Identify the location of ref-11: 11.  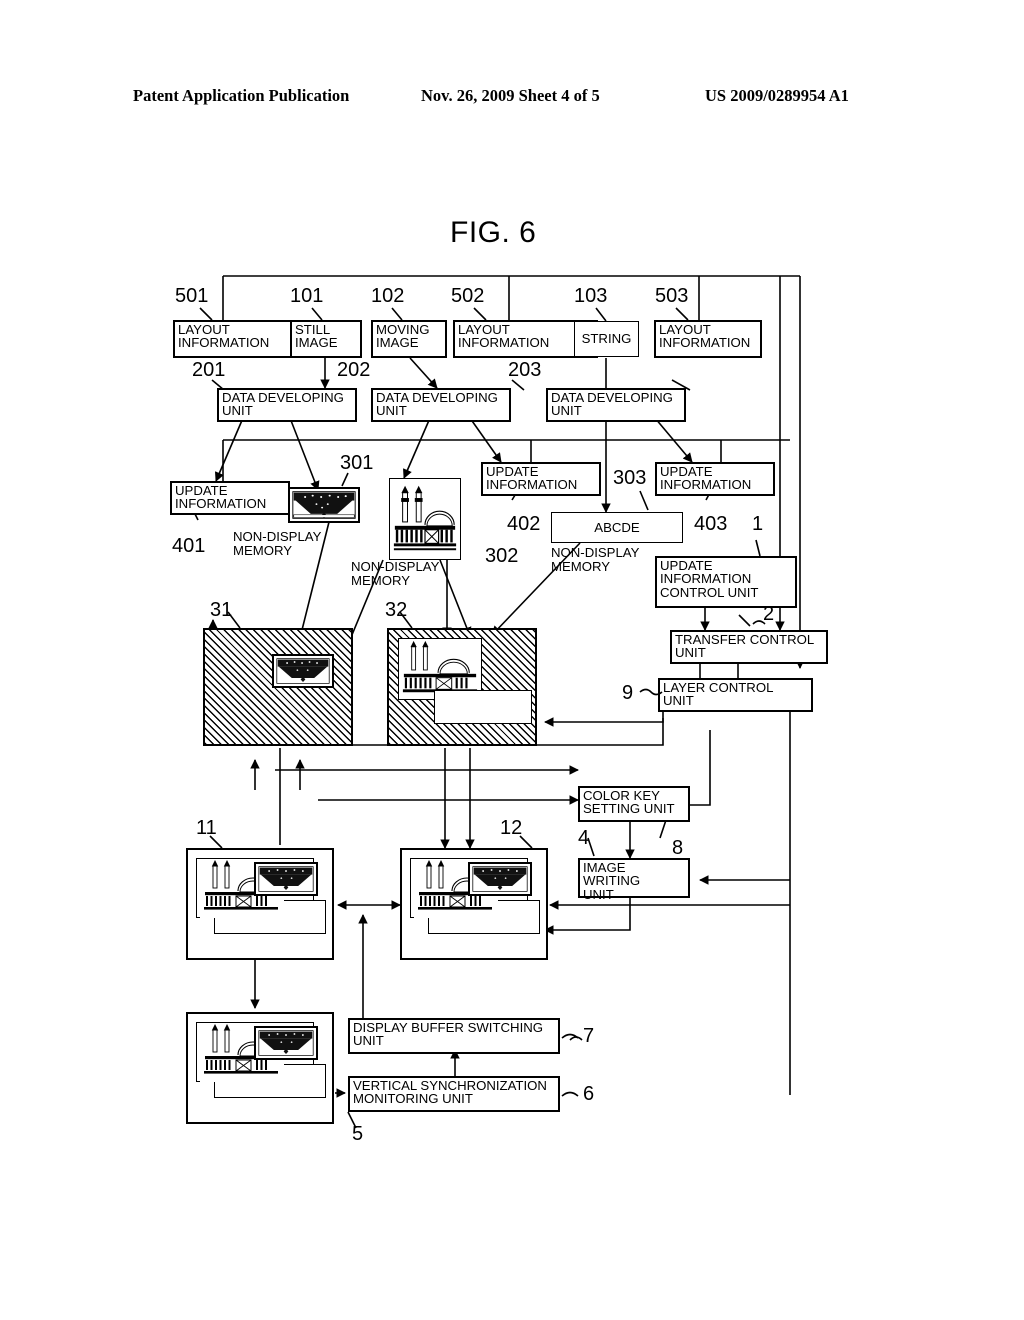
(206, 828).